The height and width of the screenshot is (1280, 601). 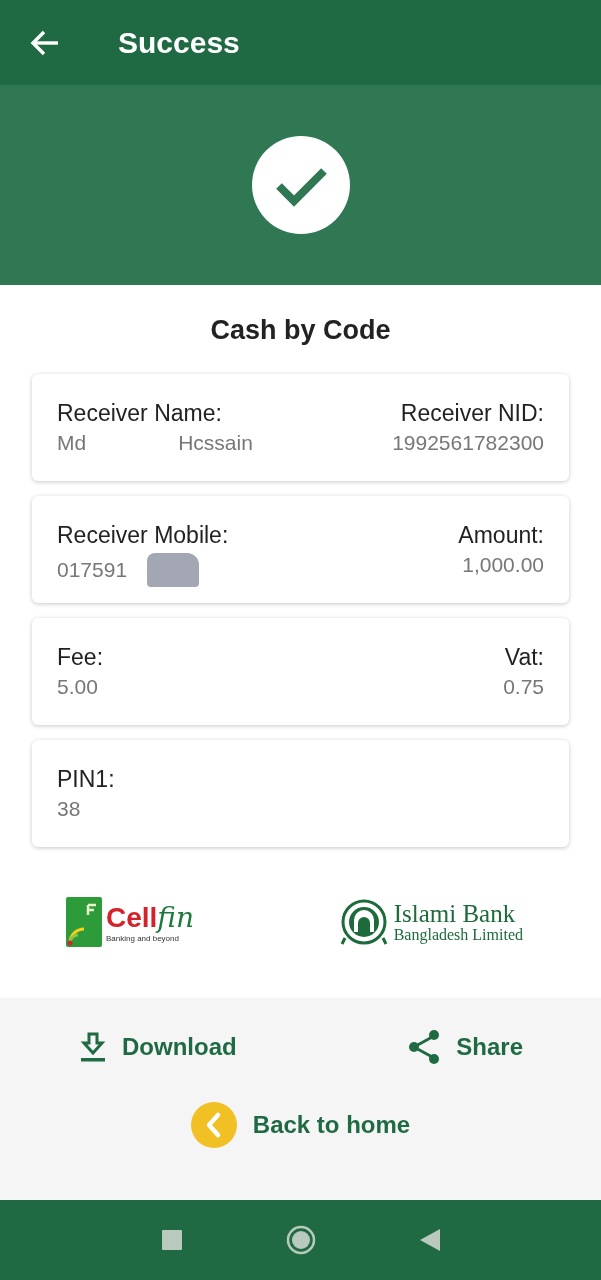 What do you see at coordinates (45, 42) in the screenshot?
I see `back-arrow-icon` at bounding box center [45, 42].